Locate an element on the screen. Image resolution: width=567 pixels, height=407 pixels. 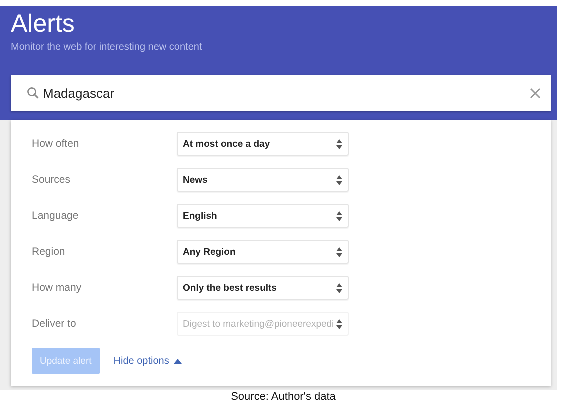
page-title: Alerts is located at coordinates (43, 24).